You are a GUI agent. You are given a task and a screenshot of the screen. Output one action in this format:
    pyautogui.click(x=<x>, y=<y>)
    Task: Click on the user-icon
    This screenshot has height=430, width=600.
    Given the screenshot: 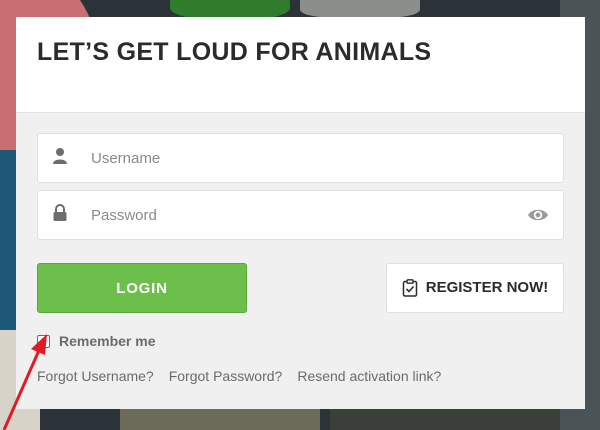 What is the action you would take?
    pyautogui.click(x=60, y=156)
    